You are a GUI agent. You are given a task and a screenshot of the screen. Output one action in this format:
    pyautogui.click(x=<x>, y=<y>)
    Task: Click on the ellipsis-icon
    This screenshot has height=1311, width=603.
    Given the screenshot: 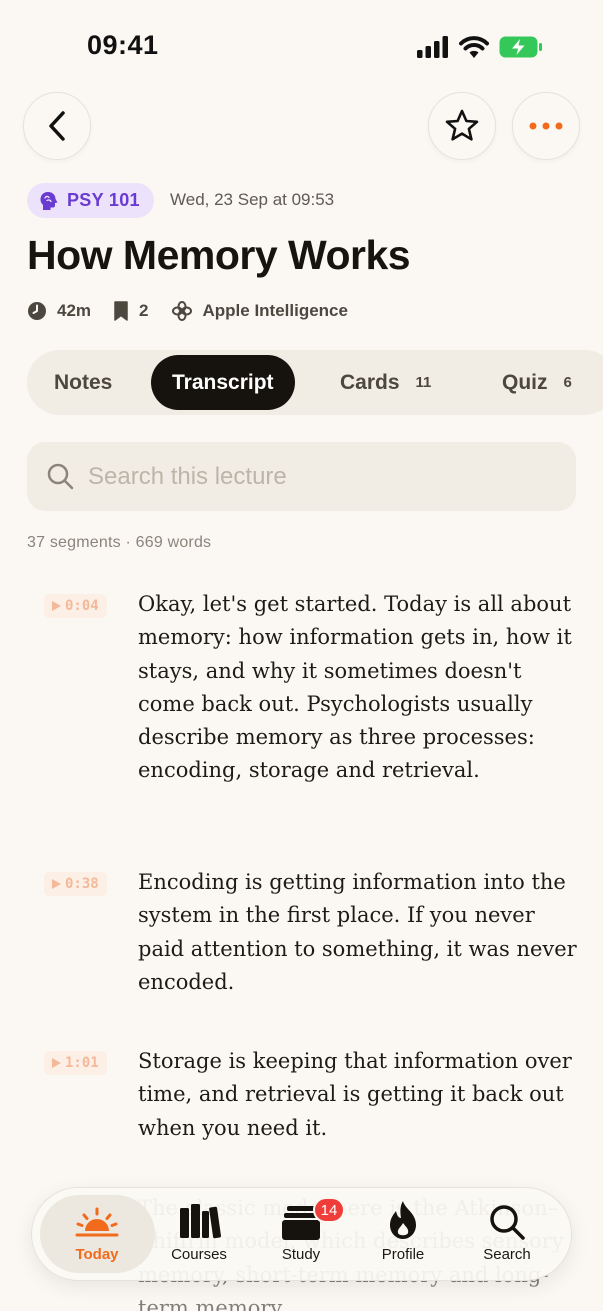 What is the action you would take?
    pyautogui.click(x=546, y=126)
    